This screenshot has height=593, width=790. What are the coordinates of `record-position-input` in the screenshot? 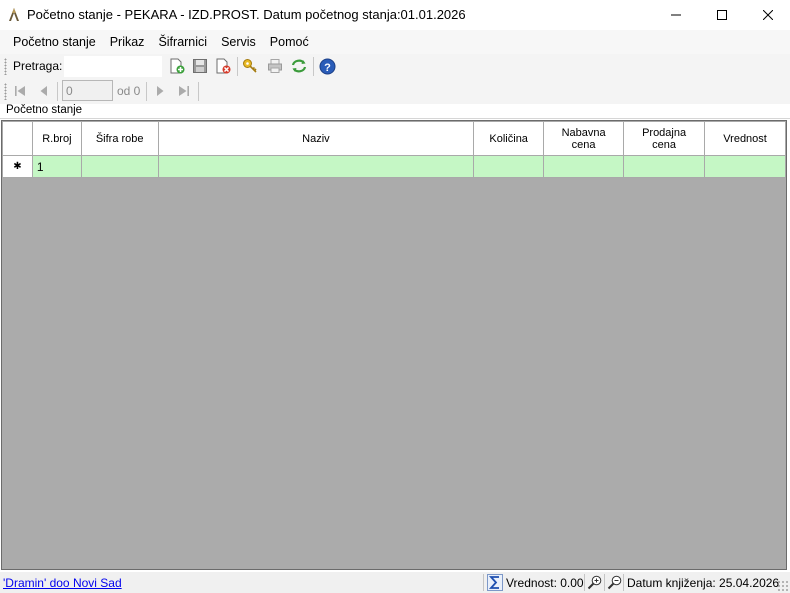 It's located at (87, 90).